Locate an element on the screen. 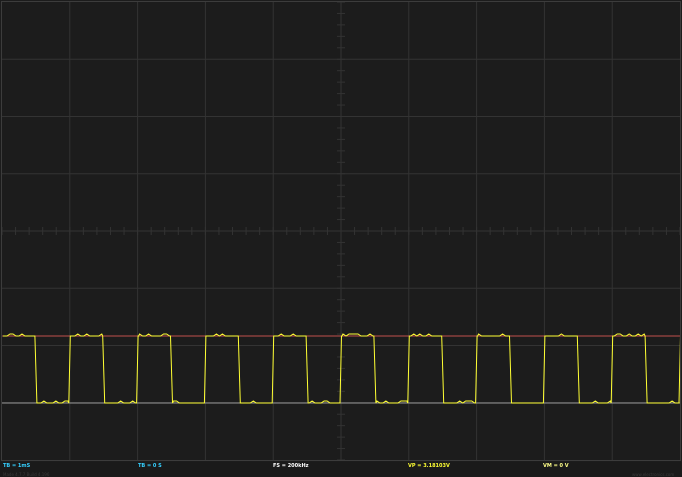  sample-rate-readout: FS = 200kHz is located at coordinates (291, 466).